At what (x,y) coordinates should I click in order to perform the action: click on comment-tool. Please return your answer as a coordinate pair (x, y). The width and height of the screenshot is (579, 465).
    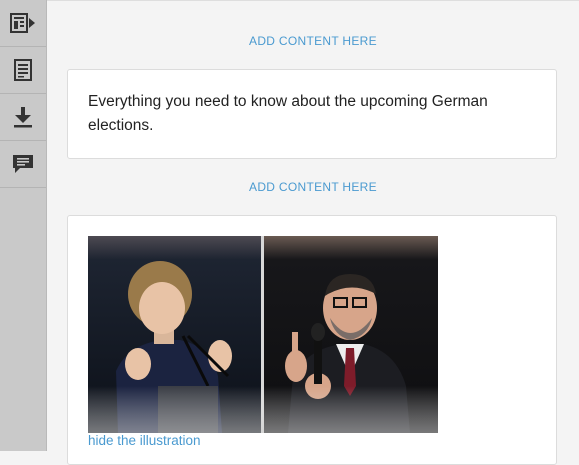
    Looking at the image, I should click on (23, 164).